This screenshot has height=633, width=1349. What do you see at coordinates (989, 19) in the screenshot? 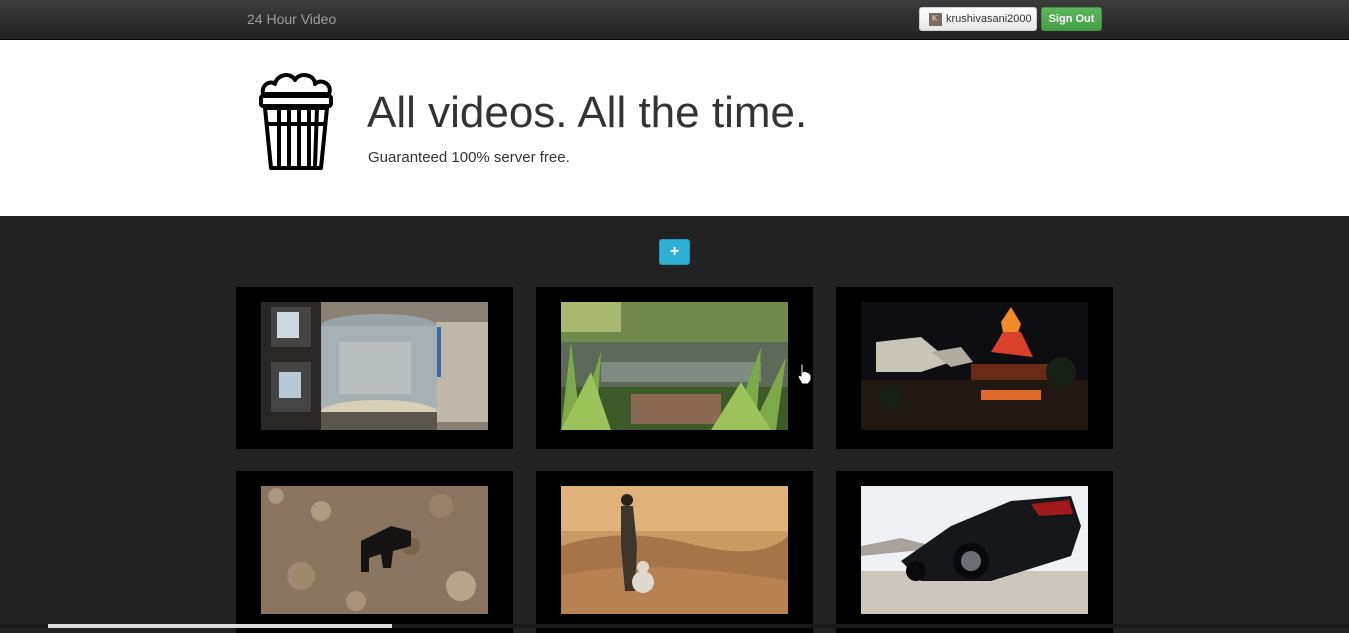
I see `username-label: krushivasani2000` at bounding box center [989, 19].